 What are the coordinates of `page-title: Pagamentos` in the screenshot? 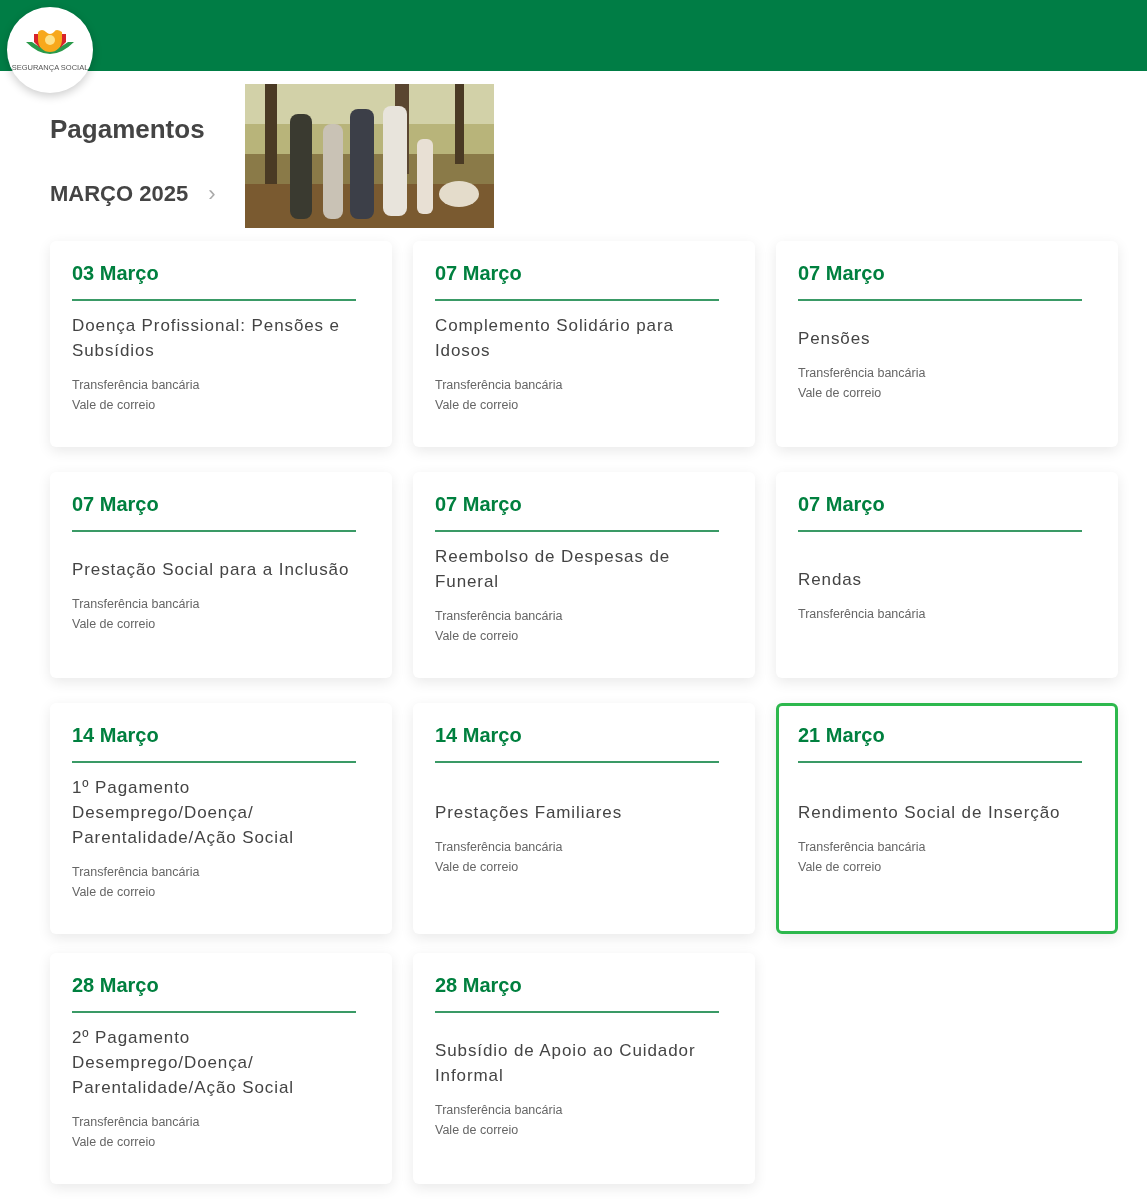 It's located at (128, 129).